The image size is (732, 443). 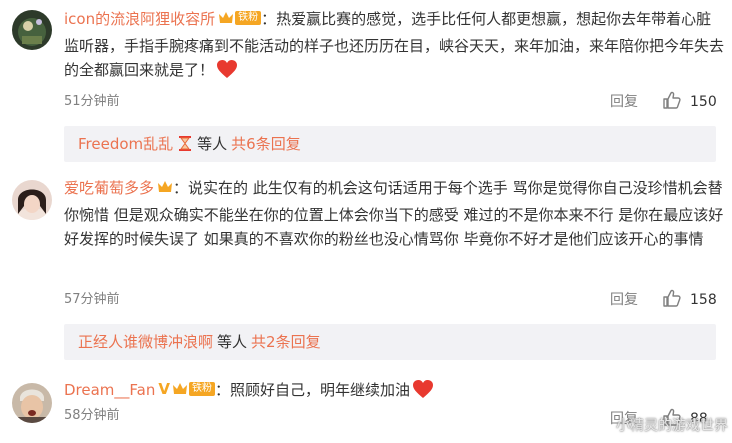 What do you see at coordinates (92, 299) in the screenshot?
I see `timestamp: 57分钟前` at bounding box center [92, 299].